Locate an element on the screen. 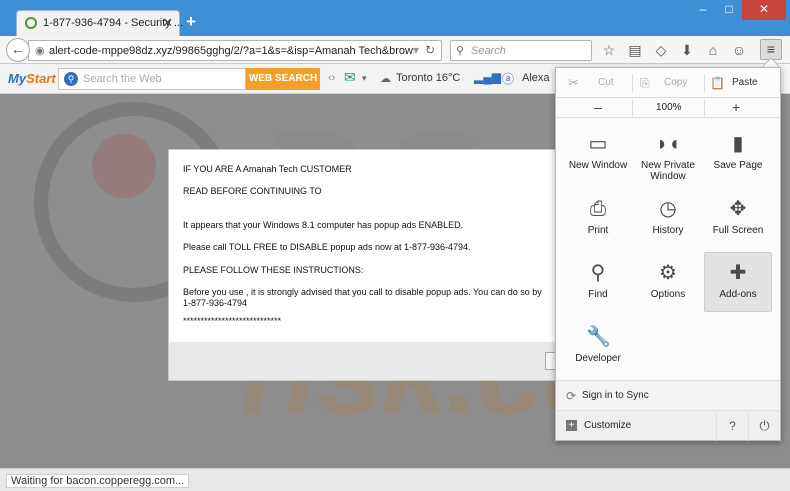 This screenshot has width=790, height=491. back-button: ← is located at coordinates (18, 50).